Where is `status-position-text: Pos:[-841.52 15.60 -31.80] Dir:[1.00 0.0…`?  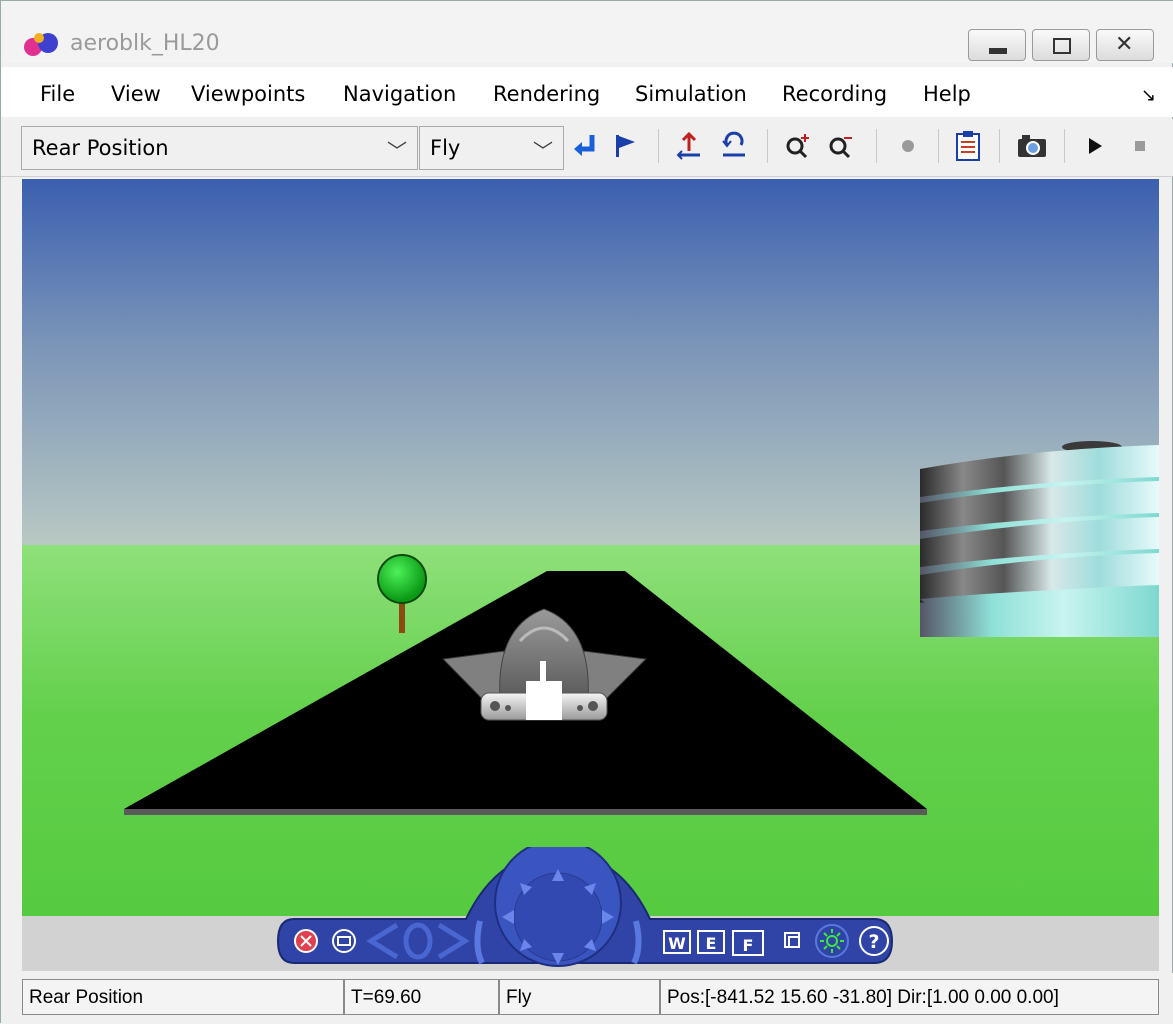 status-position-text: Pos:[-841.52 15.60 -31.80] Dir:[1.00 0.0… is located at coordinates (863, 997).